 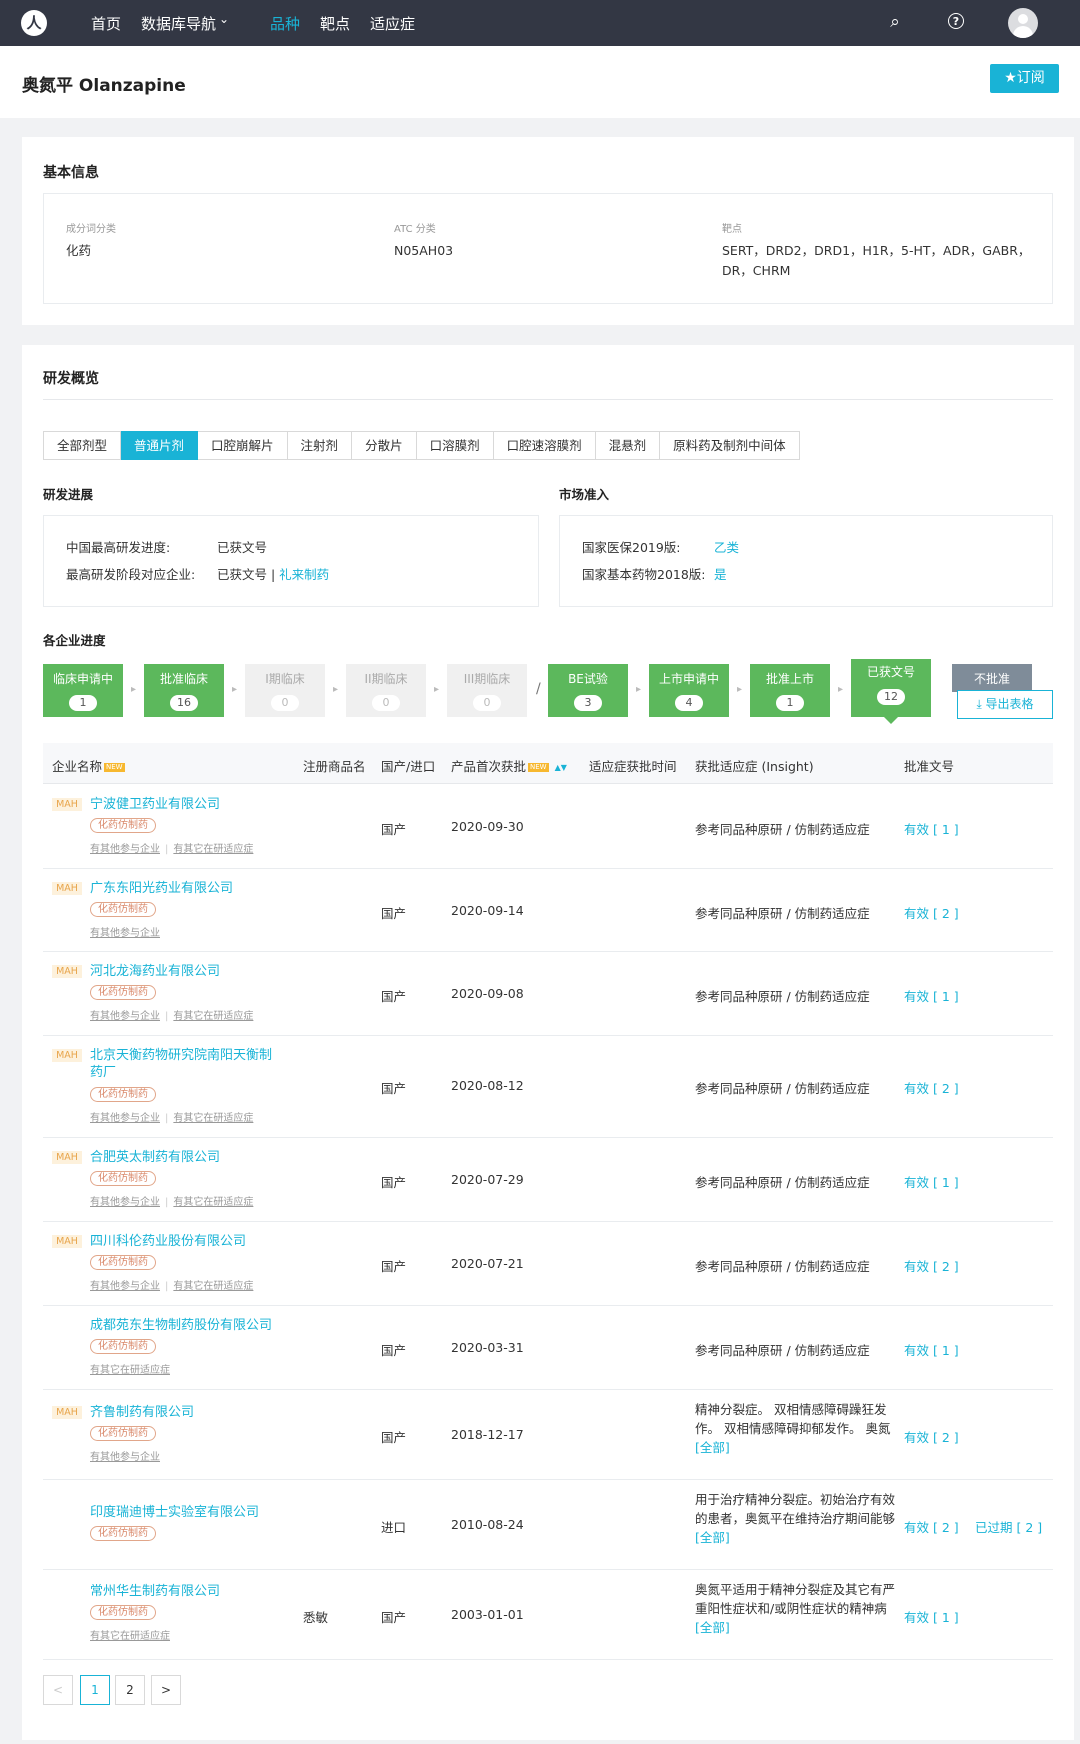 What do you see at coordinates (285, 23) in the screenshot?
I see `nav-varieties: 品种` at bounding box center [285, 23].